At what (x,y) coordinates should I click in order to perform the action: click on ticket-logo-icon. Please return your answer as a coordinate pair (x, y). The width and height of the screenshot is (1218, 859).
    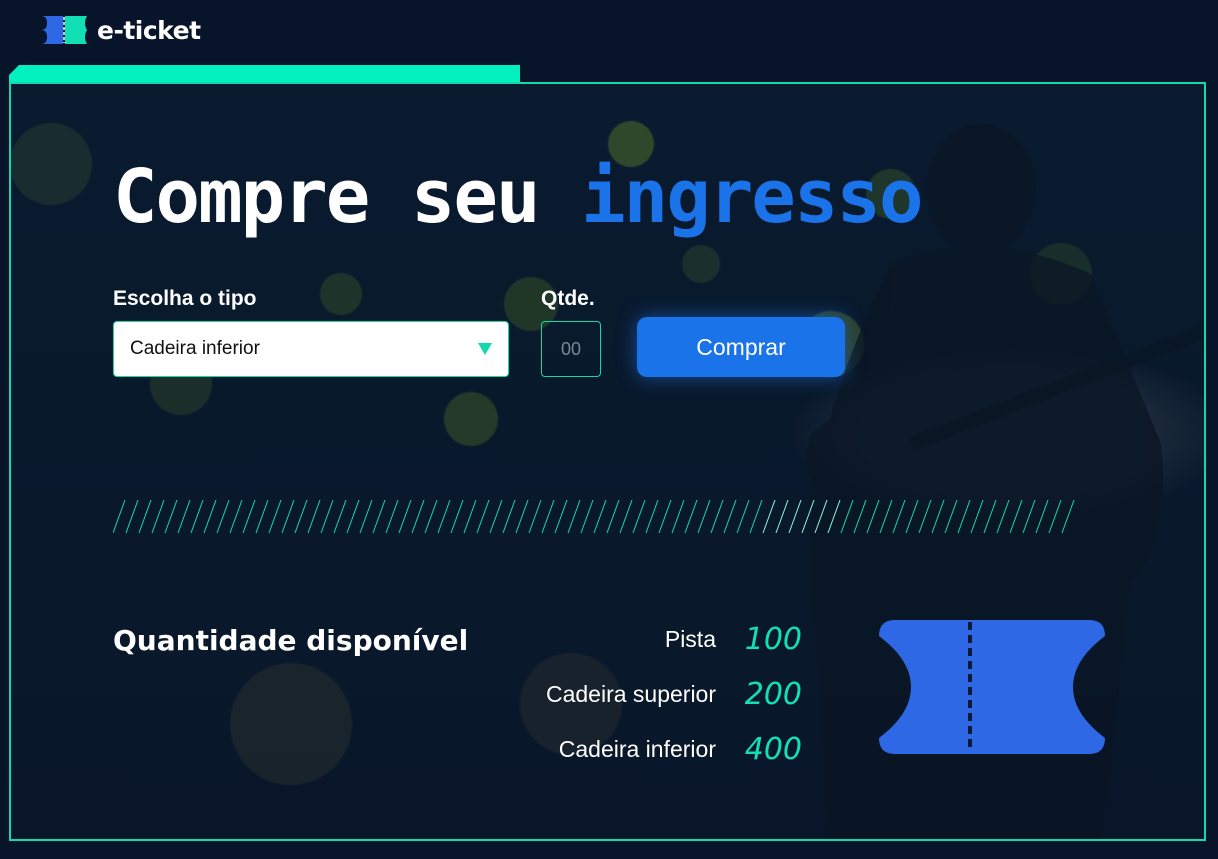
    Looking at the image, I should click on (64, 30).